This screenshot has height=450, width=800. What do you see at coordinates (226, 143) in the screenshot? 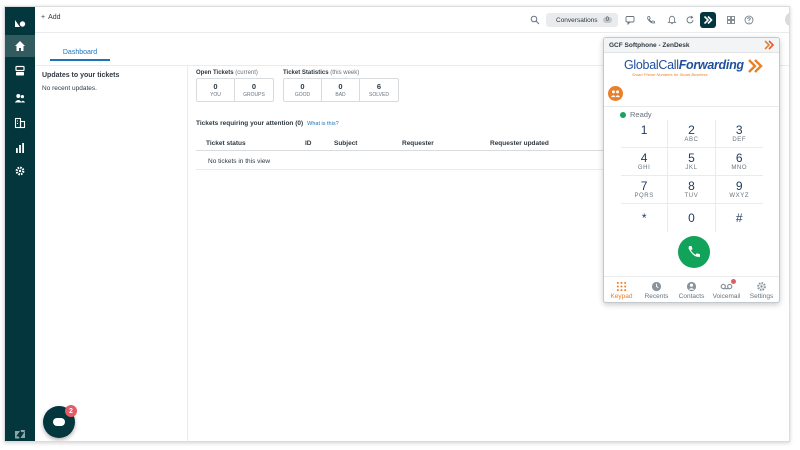
I see `column-ticket-status: Ticket status` at bounding box center [226, 143].